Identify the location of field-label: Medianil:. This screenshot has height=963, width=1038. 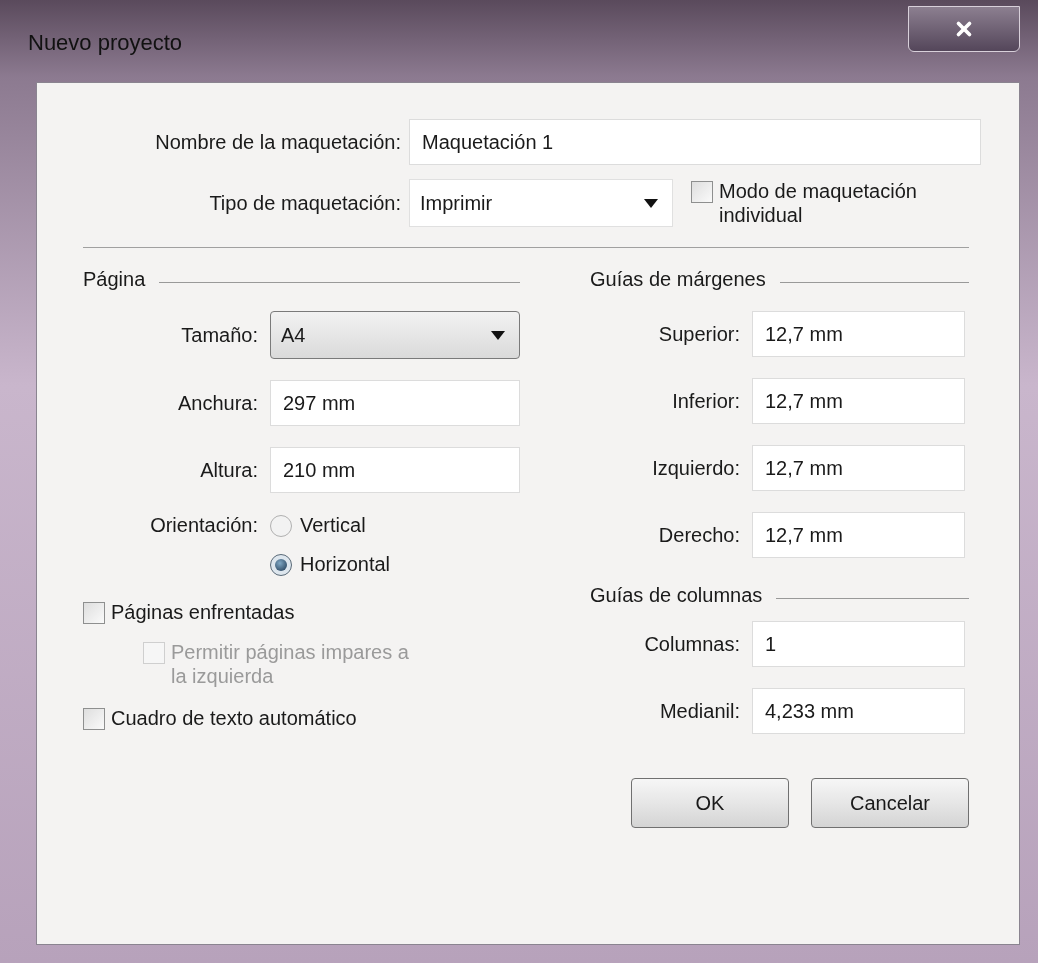
(699, 711).